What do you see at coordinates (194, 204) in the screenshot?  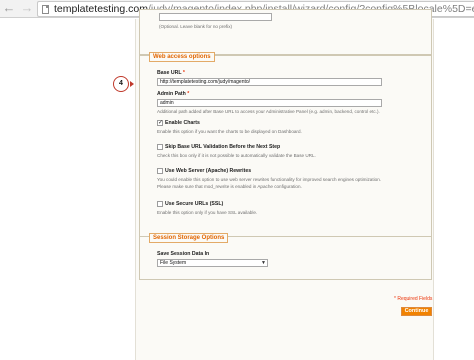 I see `secure-urls-label: Use Secure URLs (SSL)` at bounding box center [194, 204].